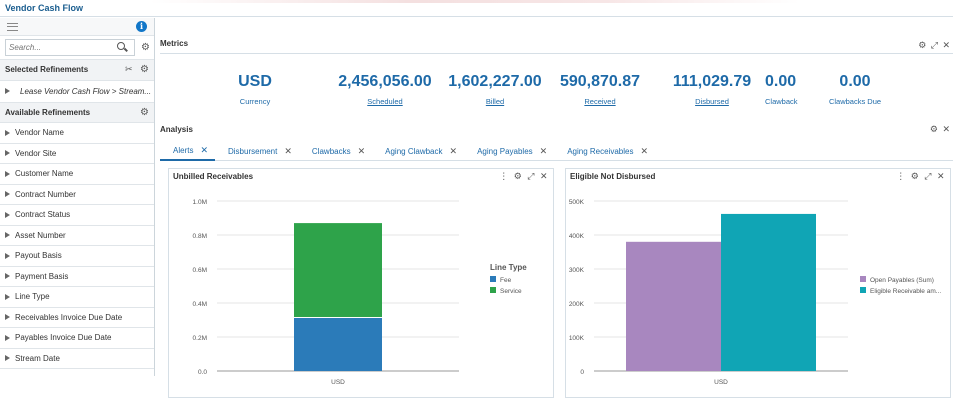 The image size is (953, 404). What do you see at coordinates (77, 359) in the screenshot?
I see `refinement-item: Stream Date` at bounding box center [77, 359].